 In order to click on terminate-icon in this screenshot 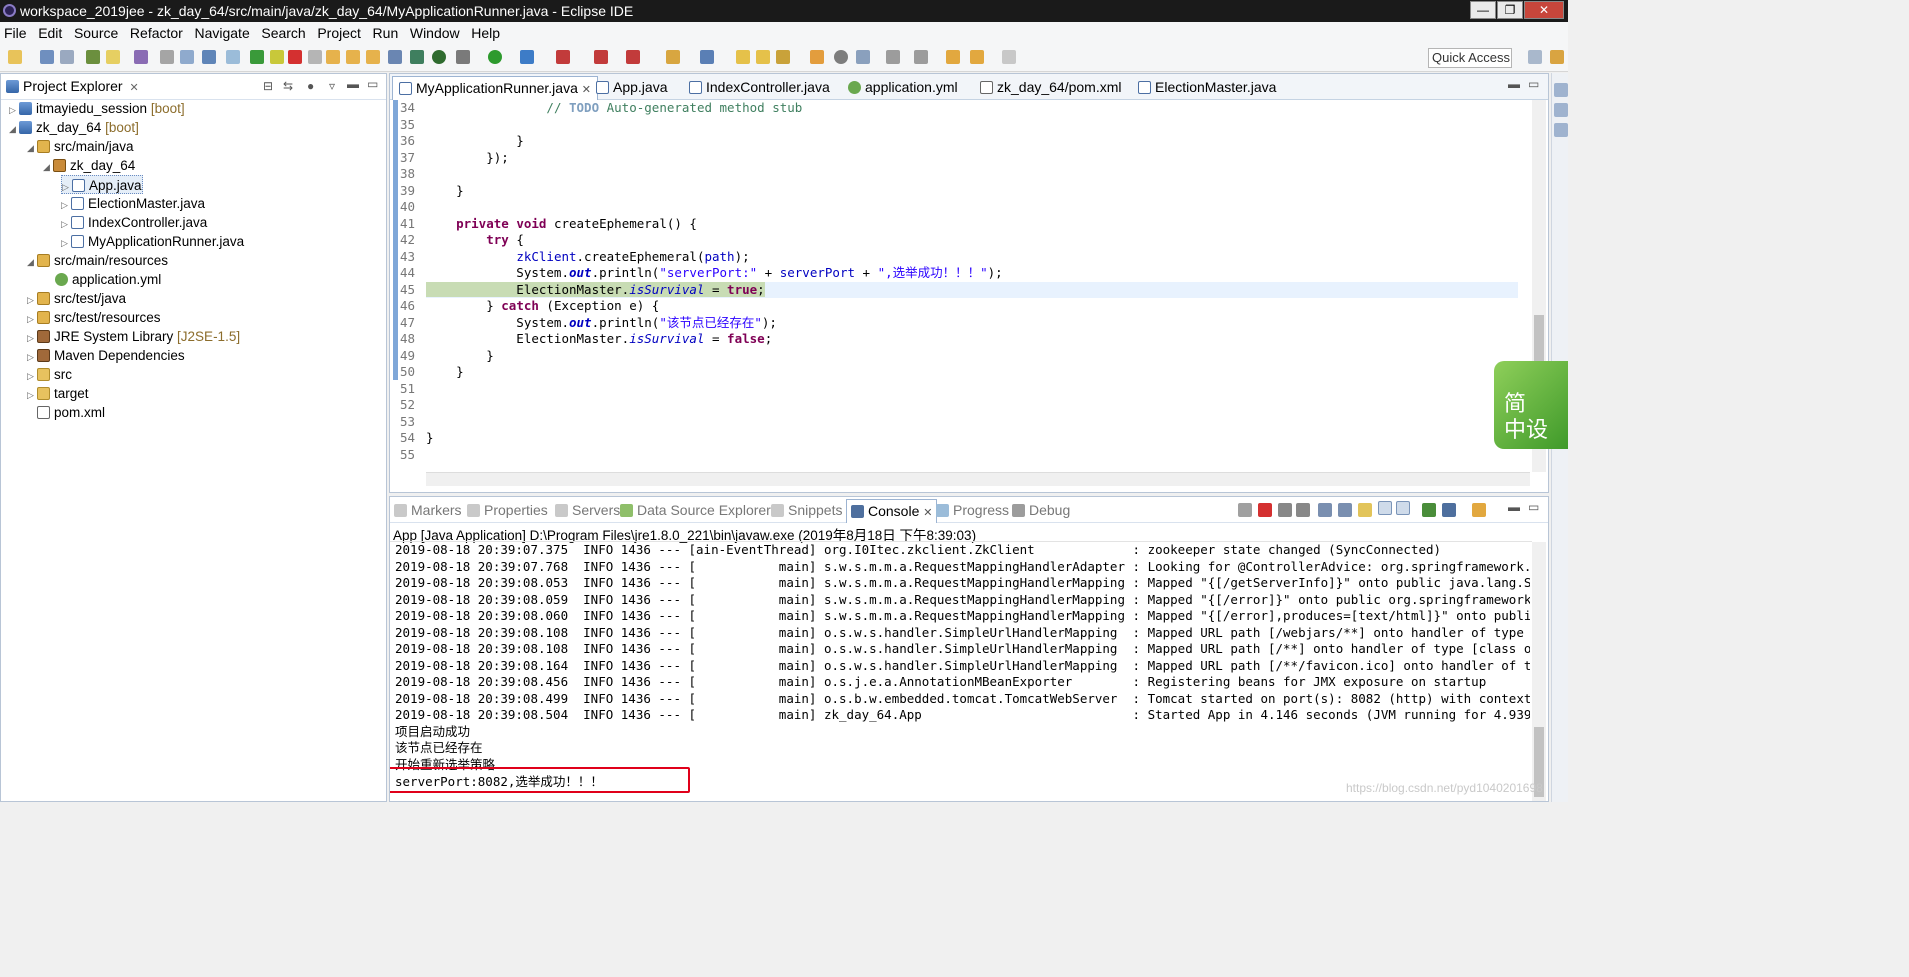, I will do `click(295, 57)`.